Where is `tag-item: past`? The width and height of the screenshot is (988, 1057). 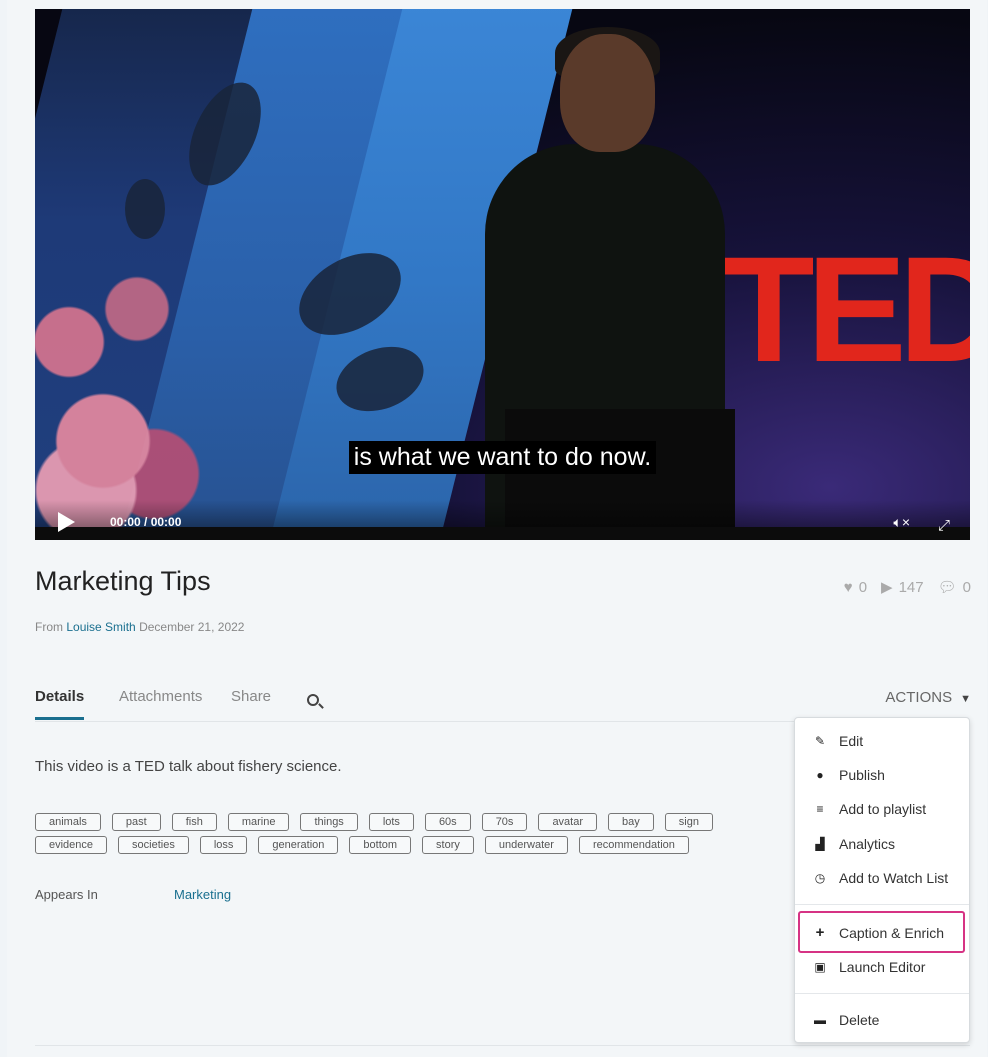 tag-item: past is located at coordinates (136, 822).